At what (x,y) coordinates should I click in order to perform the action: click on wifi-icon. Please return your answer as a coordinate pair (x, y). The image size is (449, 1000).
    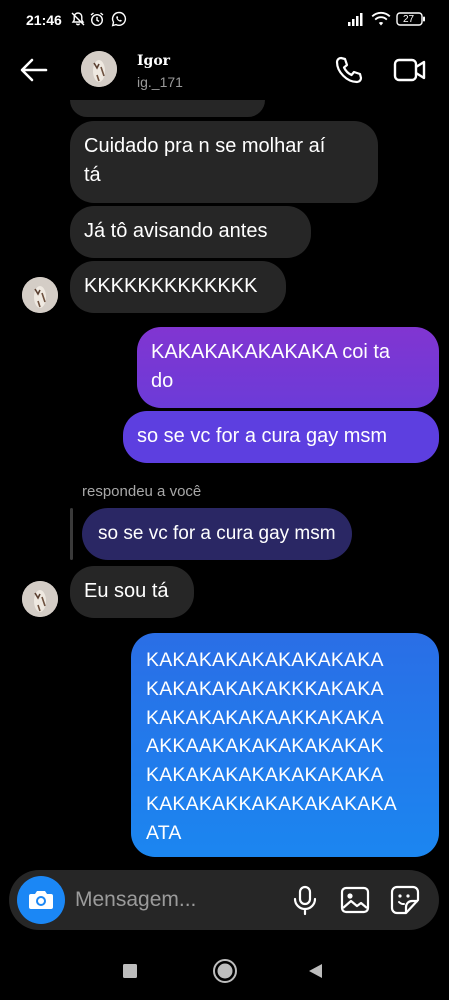
    Looking at the image, I should click on (381, 18).